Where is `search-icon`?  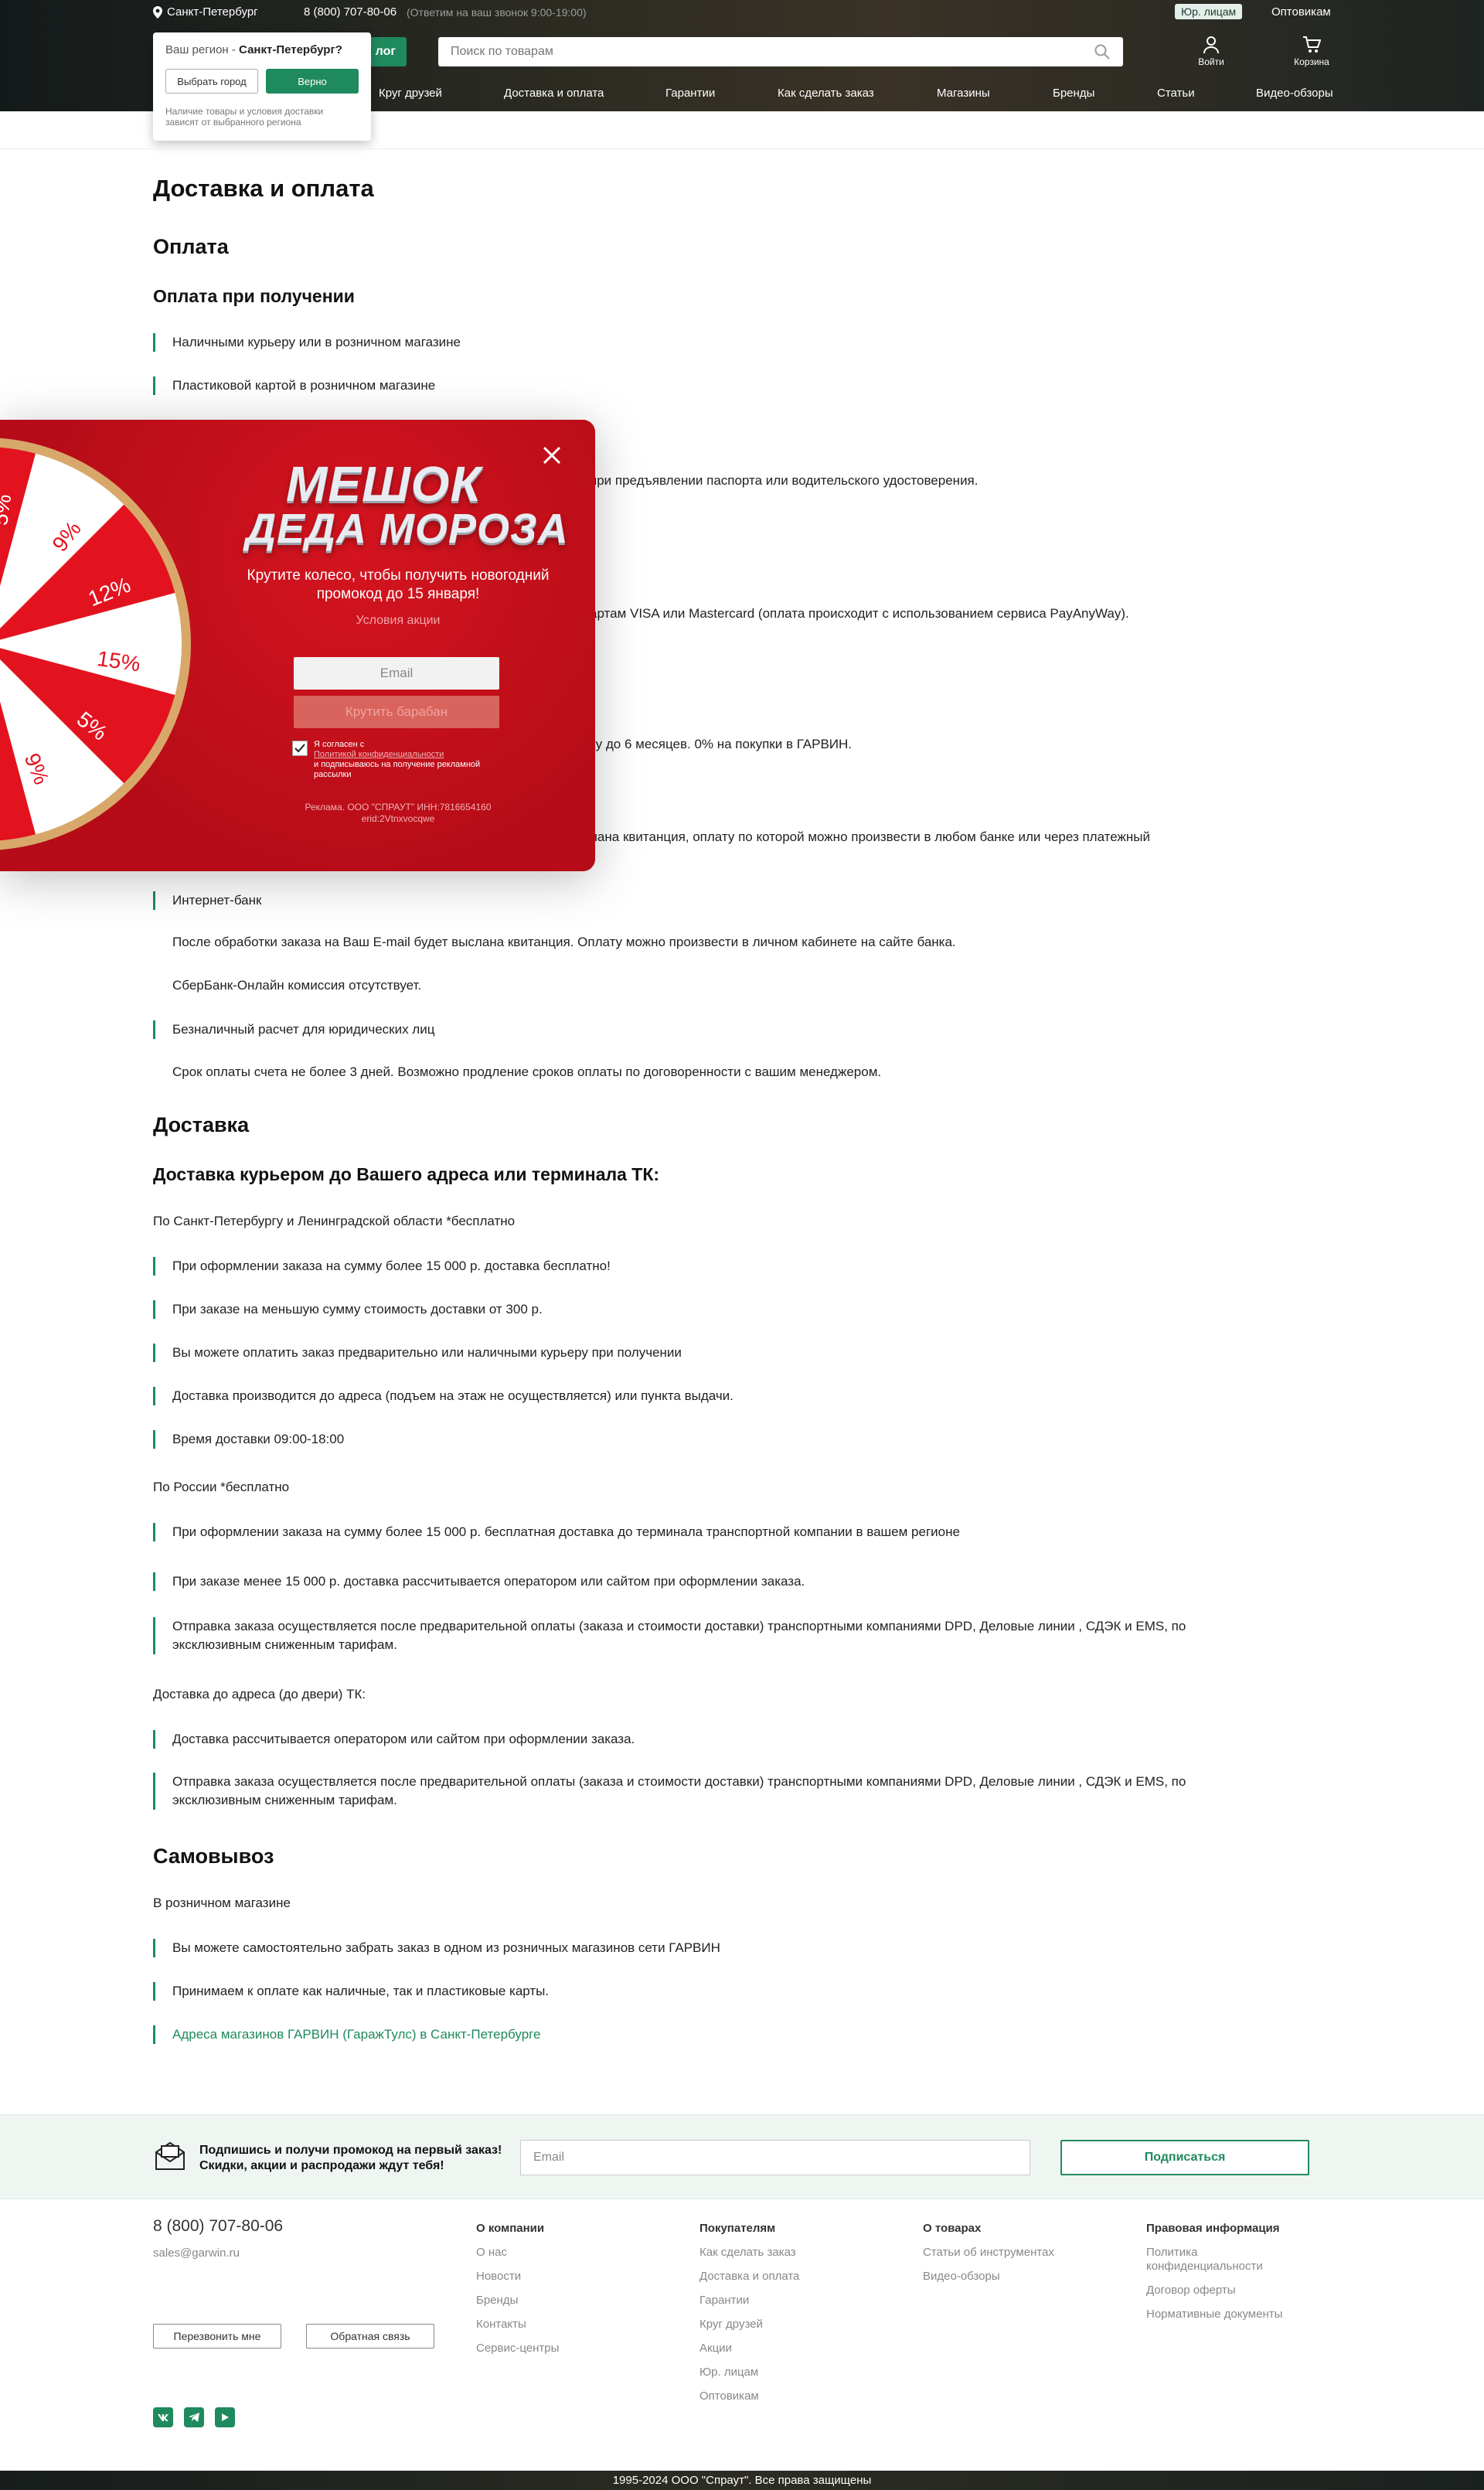 search-icon is located at coordinates (1102, 51).